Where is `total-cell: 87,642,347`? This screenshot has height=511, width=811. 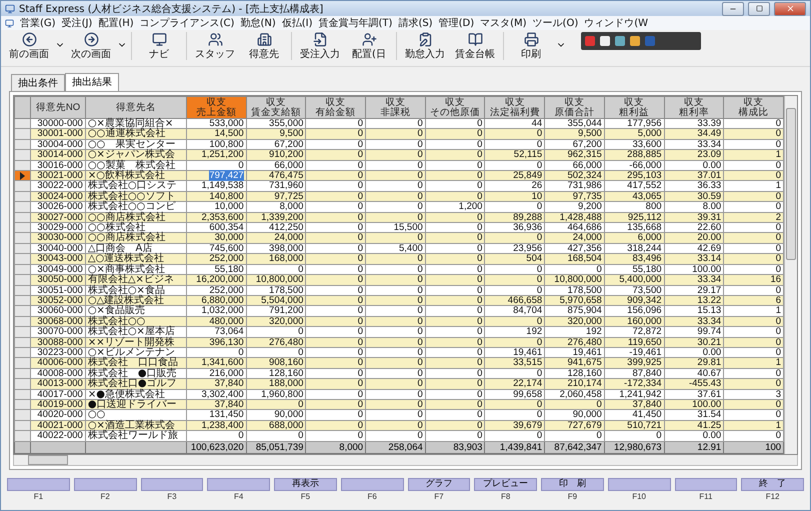
total-cell: 87,642,347 is located at coordinates (574, 447).